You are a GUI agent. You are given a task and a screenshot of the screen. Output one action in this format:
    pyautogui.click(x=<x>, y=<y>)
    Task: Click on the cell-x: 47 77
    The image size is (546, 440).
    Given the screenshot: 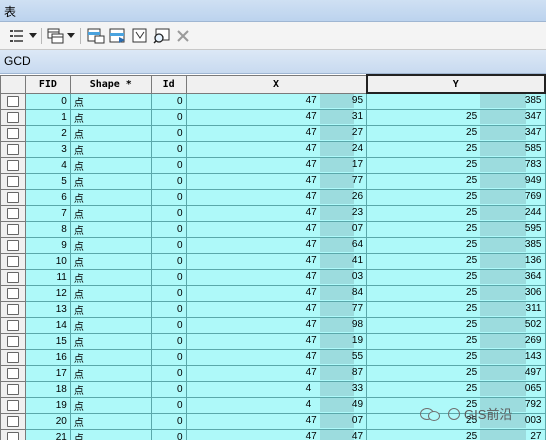 What is the action you would take?
    pyautogui.click(x=276, y=181)
    